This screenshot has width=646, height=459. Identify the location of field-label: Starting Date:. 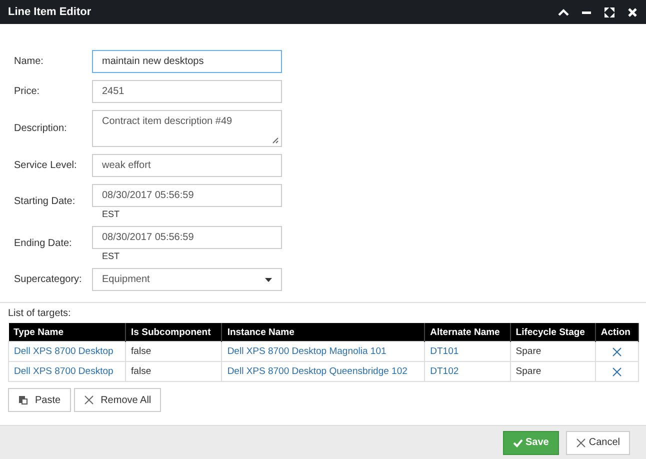
(45, 201).